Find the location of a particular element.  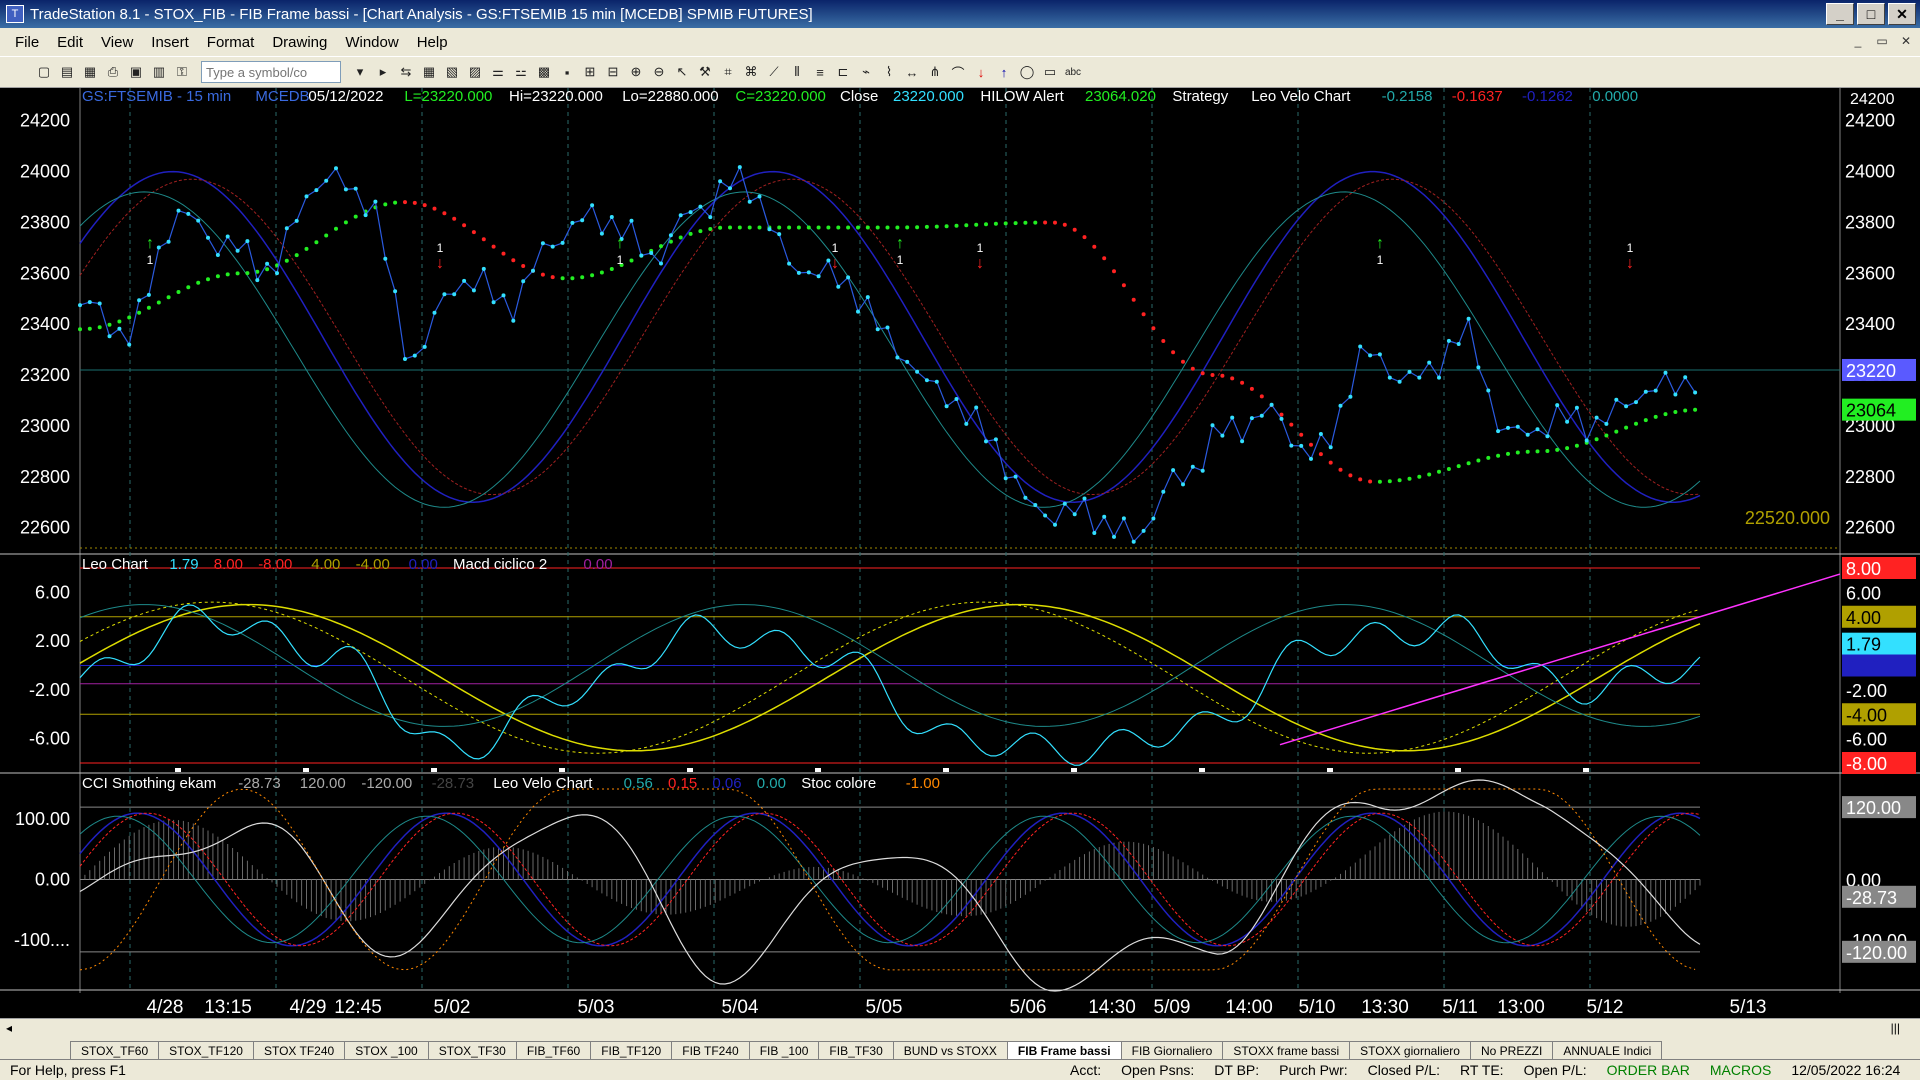

toolbar-button: ⊏ is located at coordinates (843, 72).